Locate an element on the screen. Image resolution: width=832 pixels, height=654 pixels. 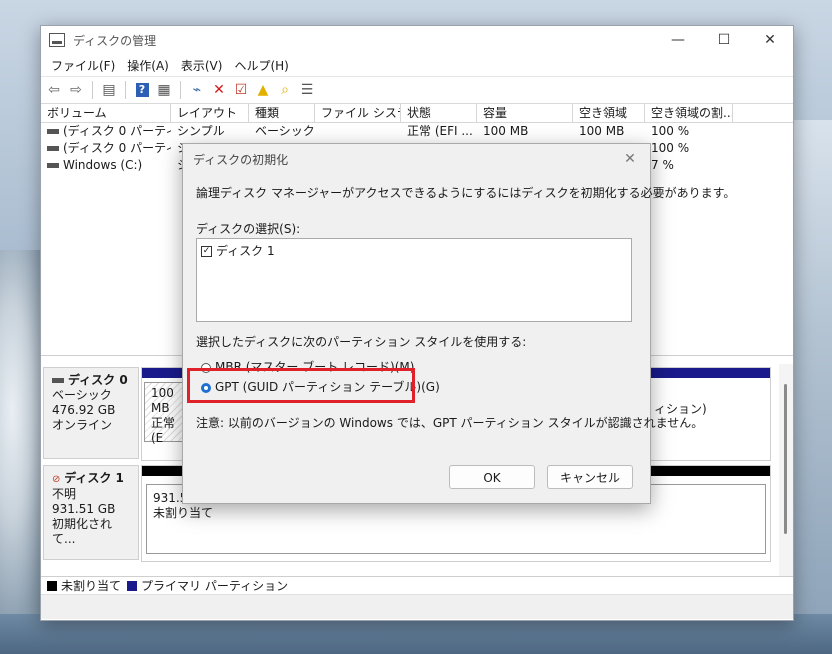
disk0-size: 476.92 GB is located at coordinates (84, 410).